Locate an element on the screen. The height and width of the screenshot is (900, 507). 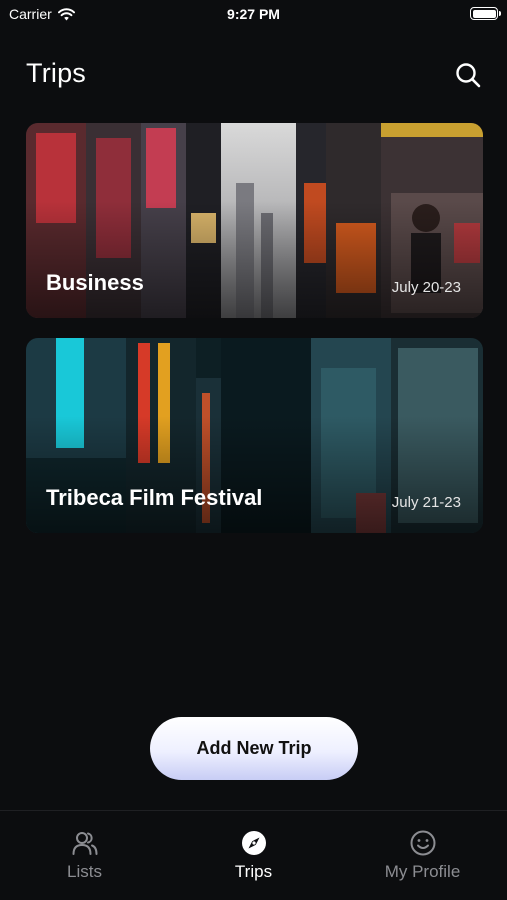
battery-icon is located at coordinates (485, 13).